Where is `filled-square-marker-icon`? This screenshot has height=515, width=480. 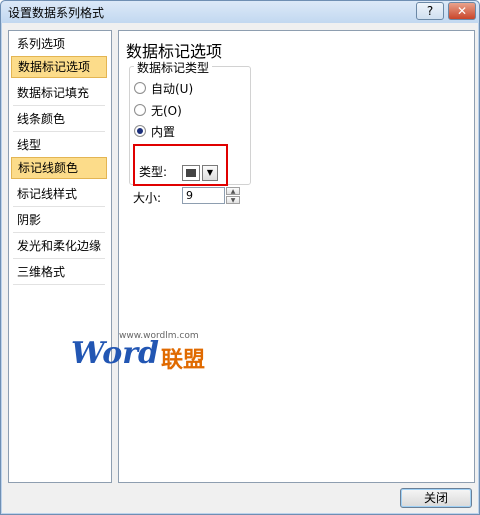 filled-square-marker-icon is located at coordinates (191, 173).